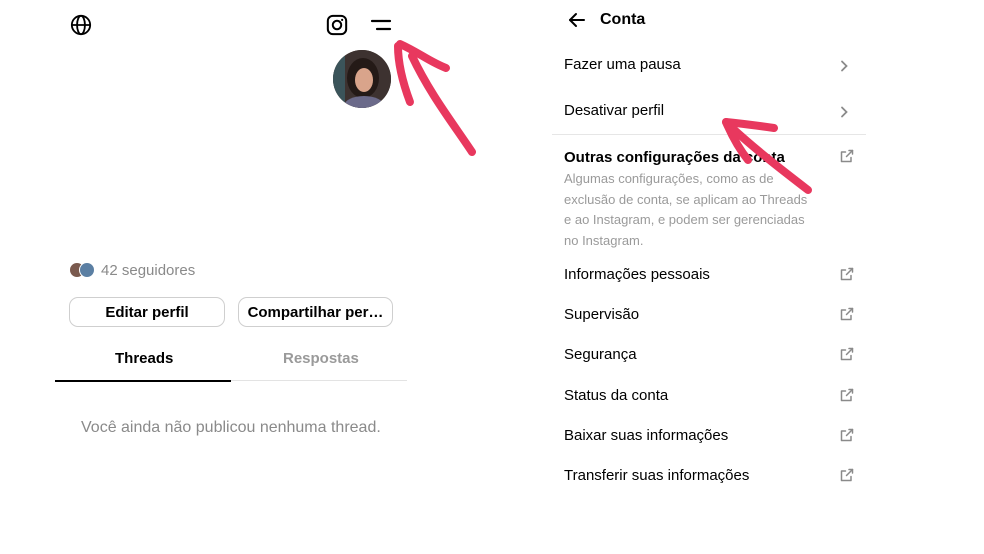  I want to click on instagram-icon, so click(337, 25).